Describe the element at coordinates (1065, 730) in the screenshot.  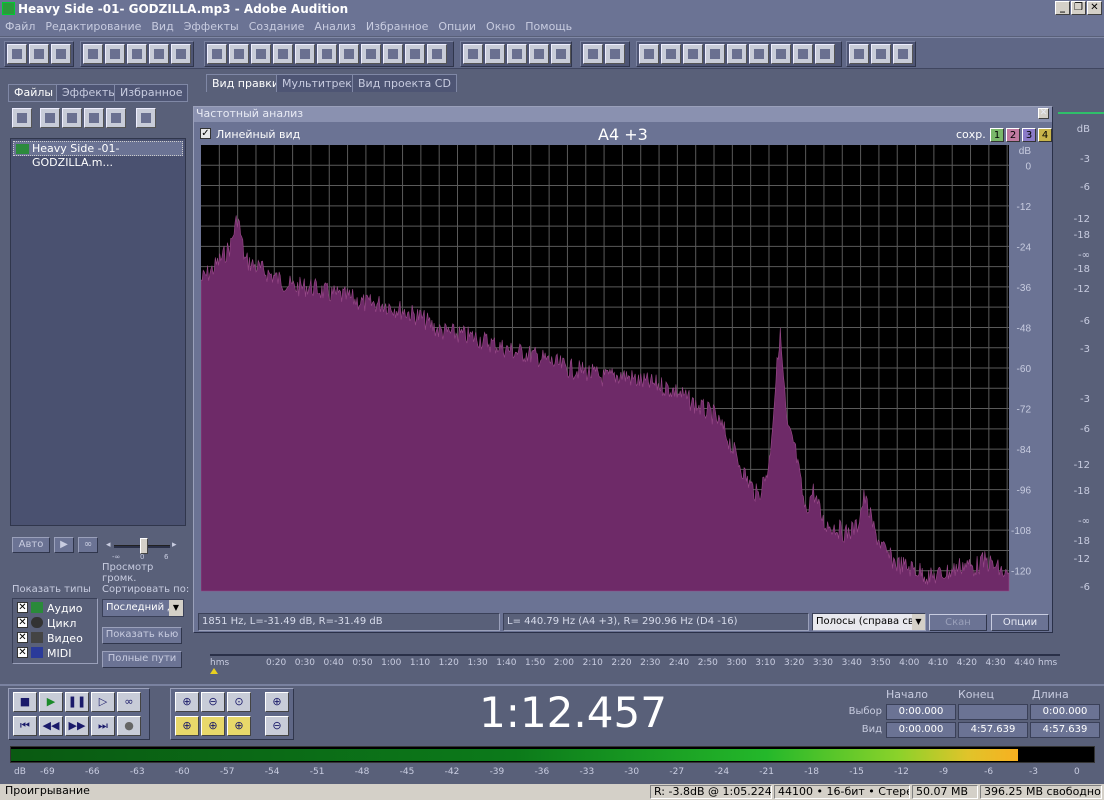
I see `view-length-field: 4:57.639` at that location.